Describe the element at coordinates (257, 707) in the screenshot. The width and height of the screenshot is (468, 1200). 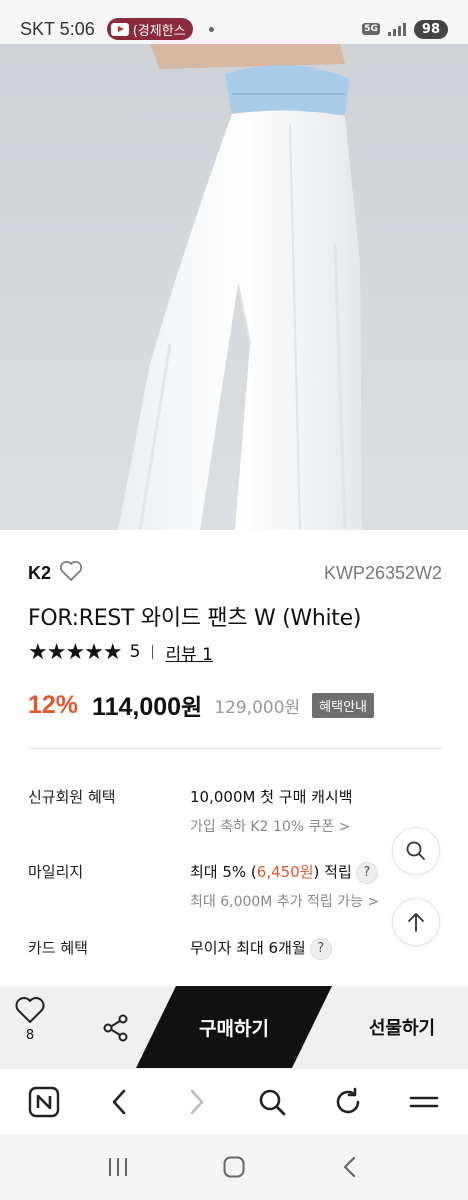
I see `original-price: 129,000원` at that location.